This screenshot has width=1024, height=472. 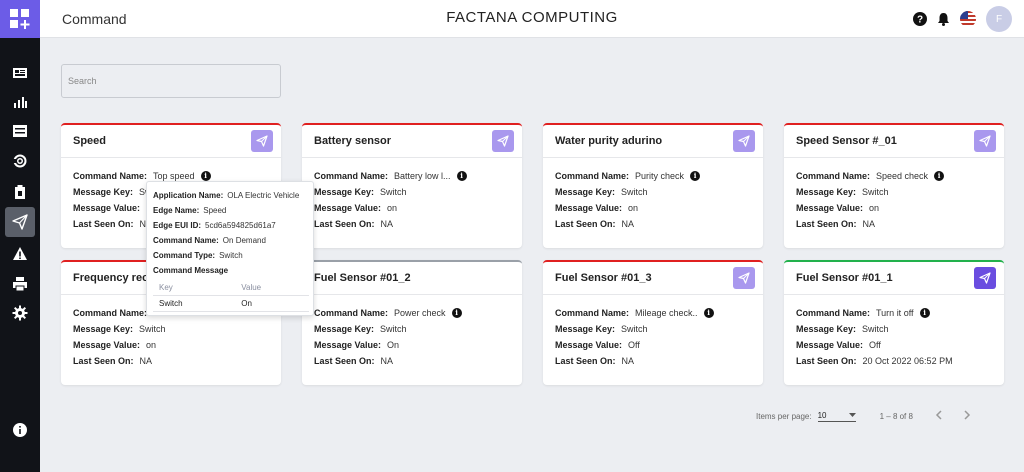 I want to click on table-row: Switch On, so click(x=231, y=303).